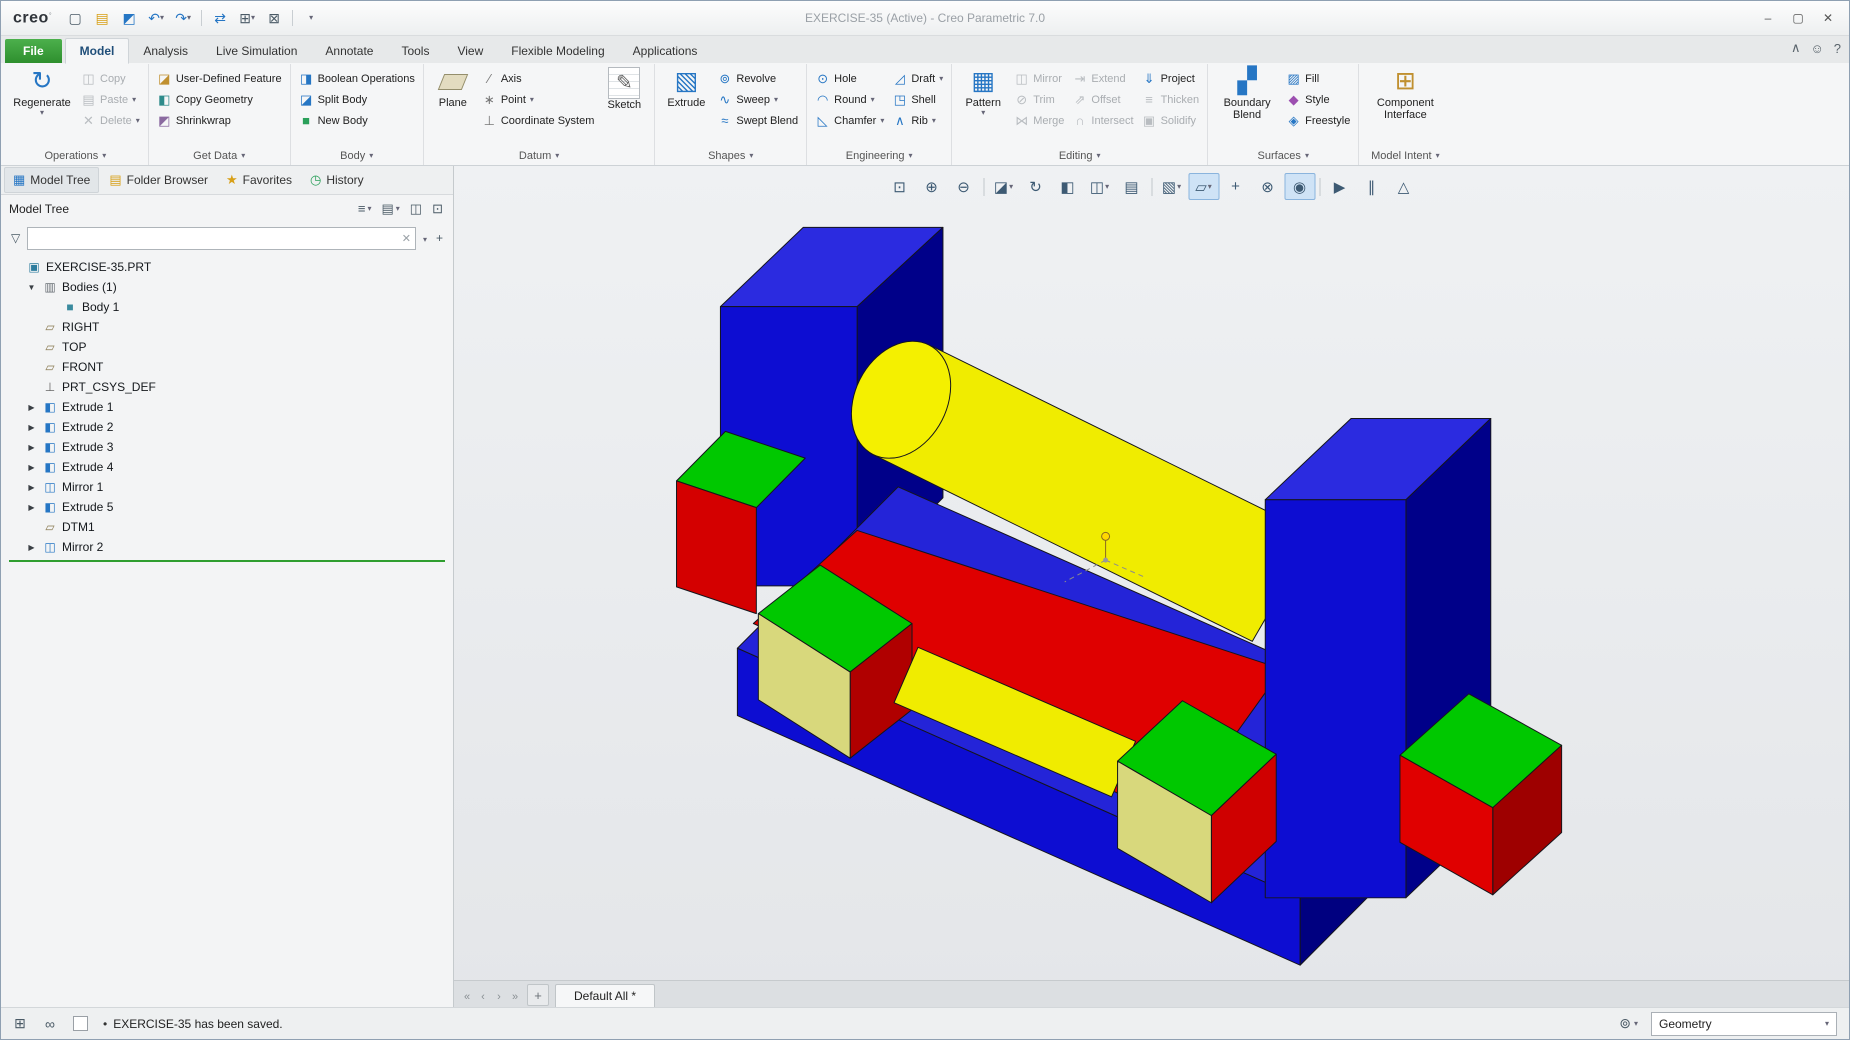  Describe the element at coordinates (1744, 1023) in the screenshot. I see `selection-filter-dropdown: Geometry ▾` at that location.